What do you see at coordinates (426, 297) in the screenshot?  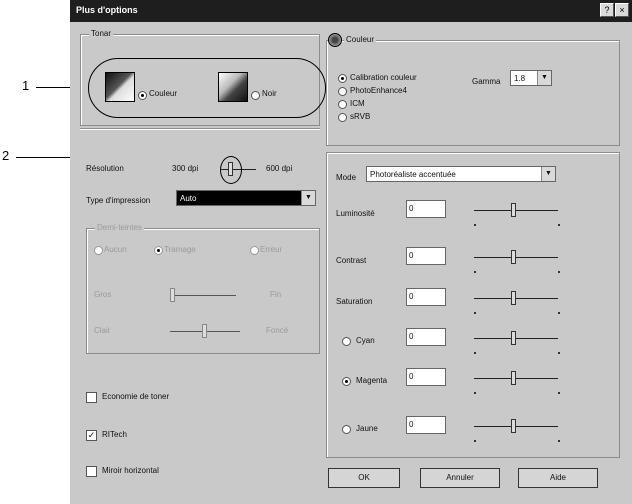 I see `saturation-field: 0` at bounding box center [426, 297].